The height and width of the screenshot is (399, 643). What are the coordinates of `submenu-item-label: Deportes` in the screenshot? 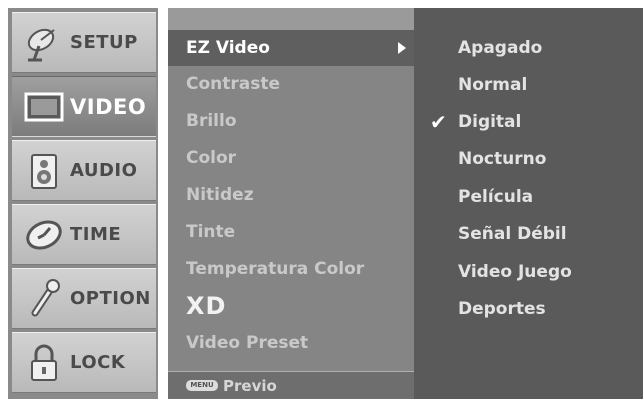 It's located at (502, 309).